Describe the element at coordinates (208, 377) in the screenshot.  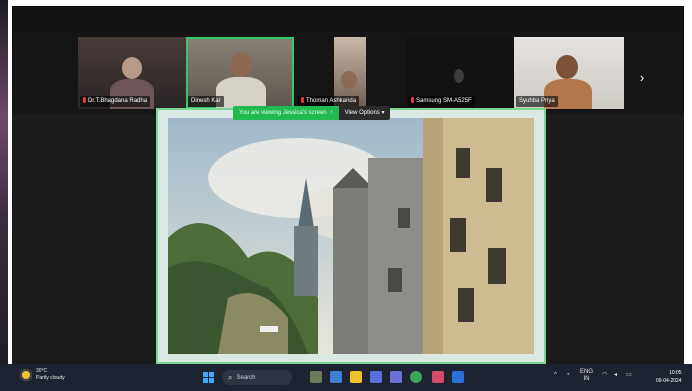
I see `windows-start-icon` at that location.